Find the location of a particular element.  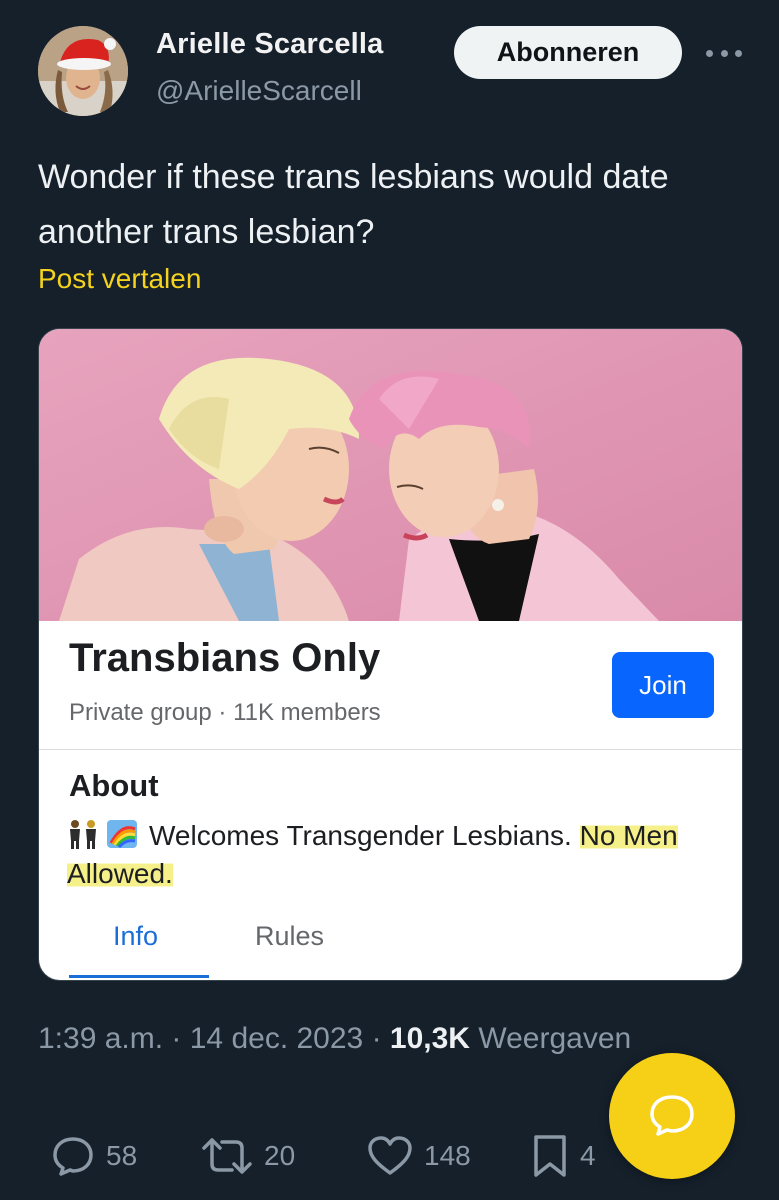

chat-bubble-icon is located at coordinates (672, 1115).